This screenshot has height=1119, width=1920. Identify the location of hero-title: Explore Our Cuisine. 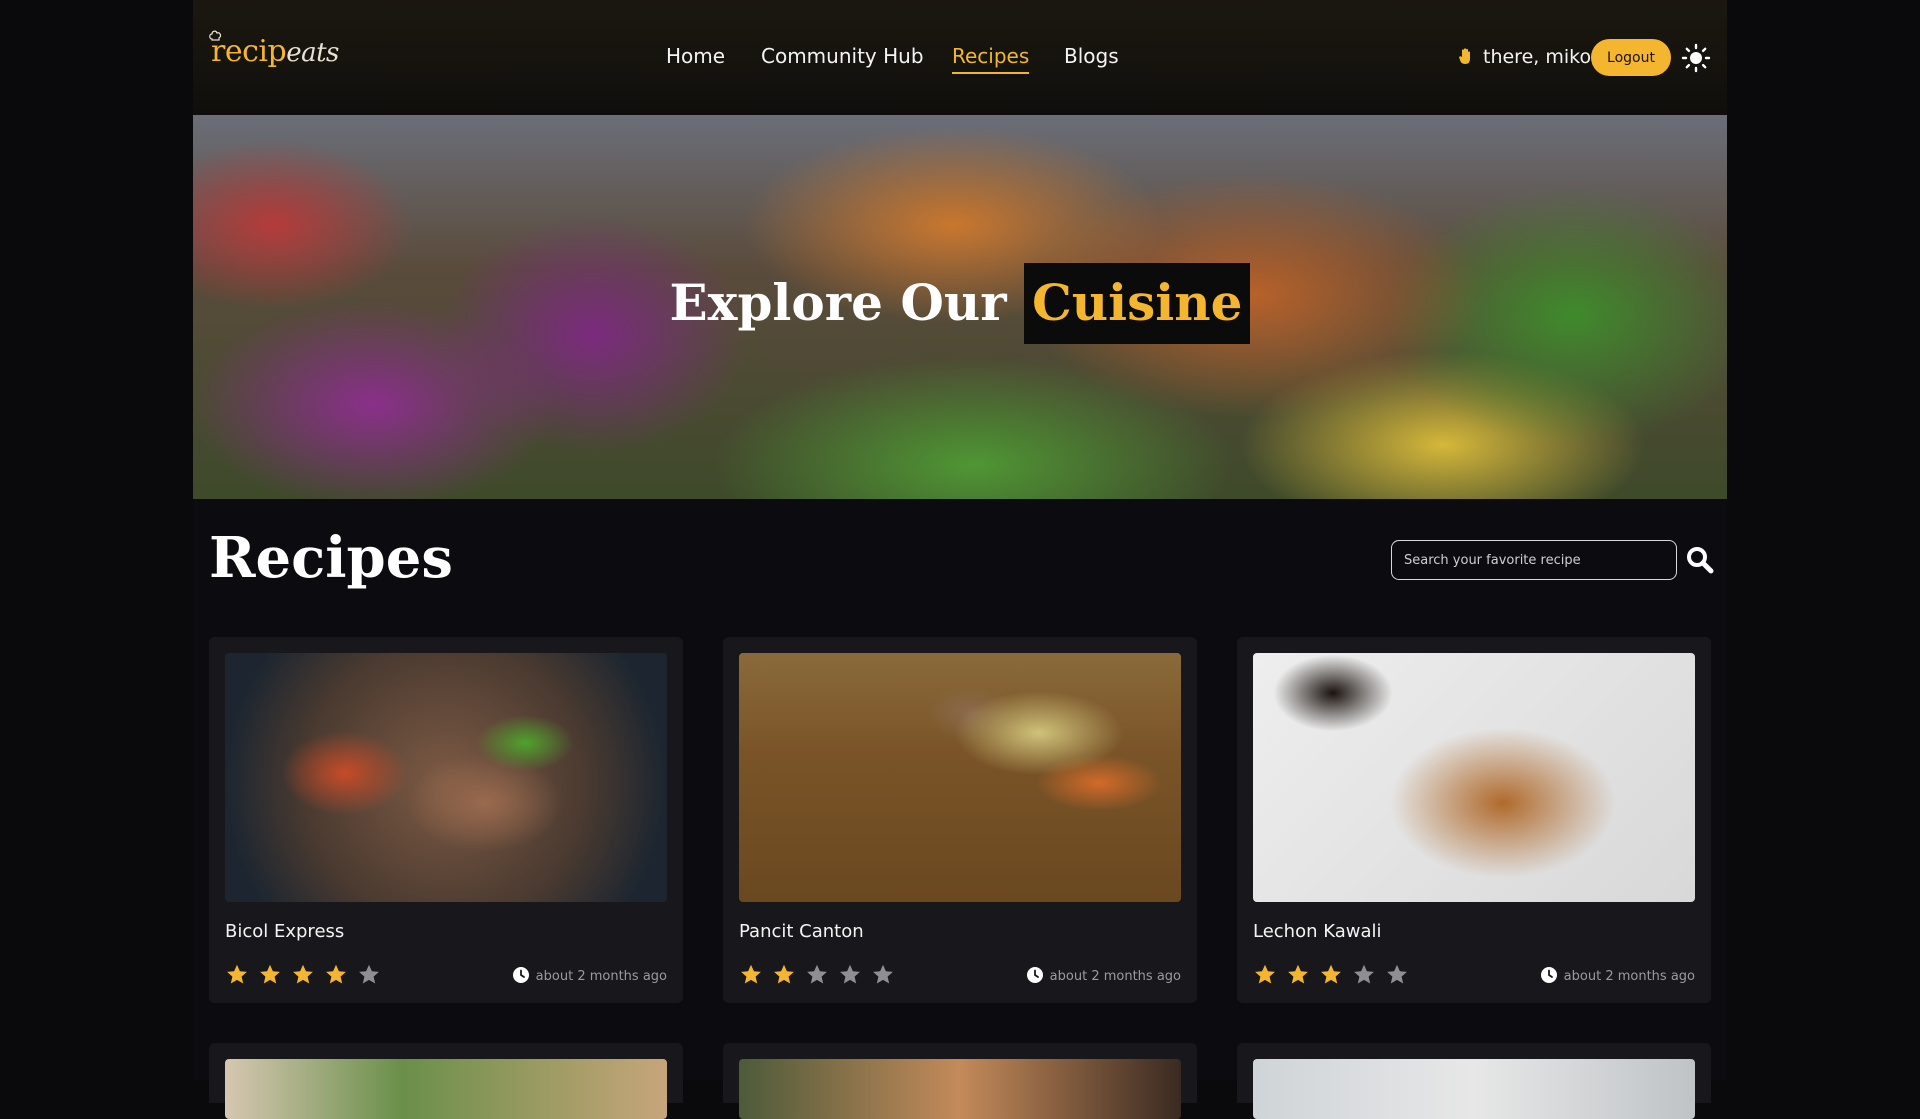
(960, 303).